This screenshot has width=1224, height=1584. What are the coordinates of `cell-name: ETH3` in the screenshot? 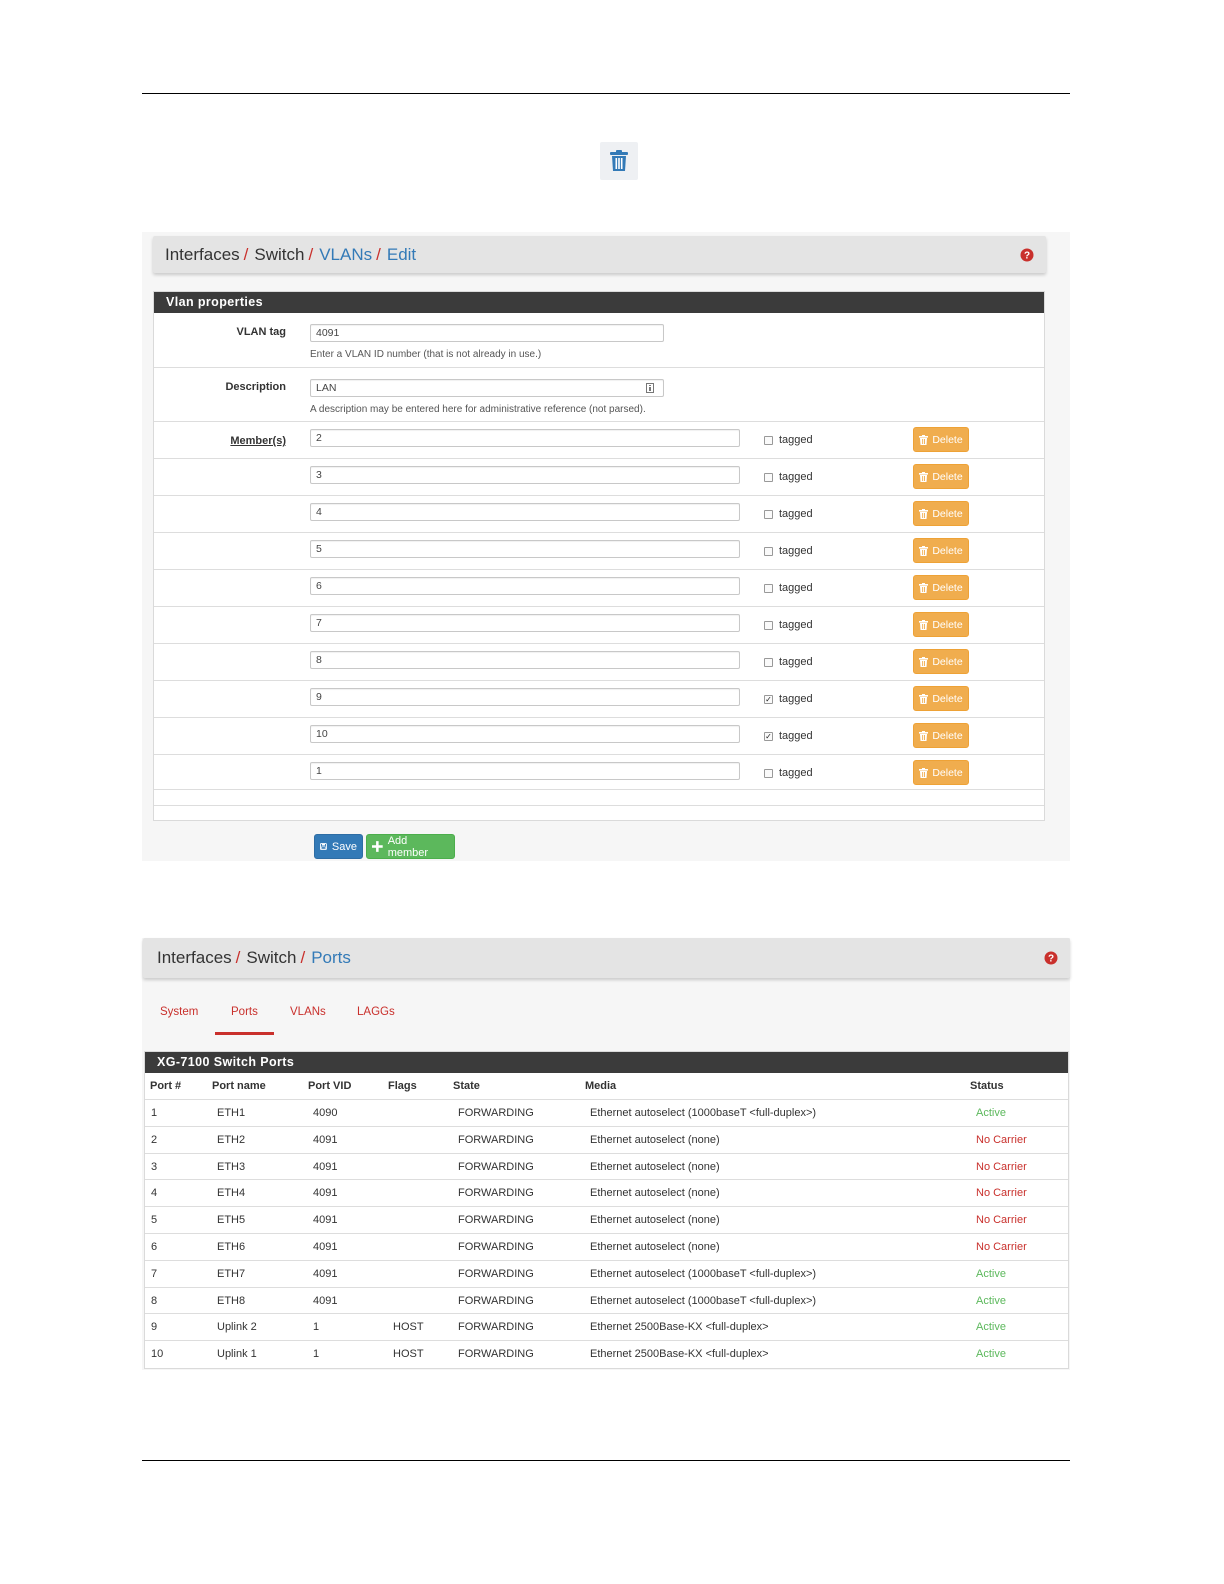 It's located at (231, 1166).